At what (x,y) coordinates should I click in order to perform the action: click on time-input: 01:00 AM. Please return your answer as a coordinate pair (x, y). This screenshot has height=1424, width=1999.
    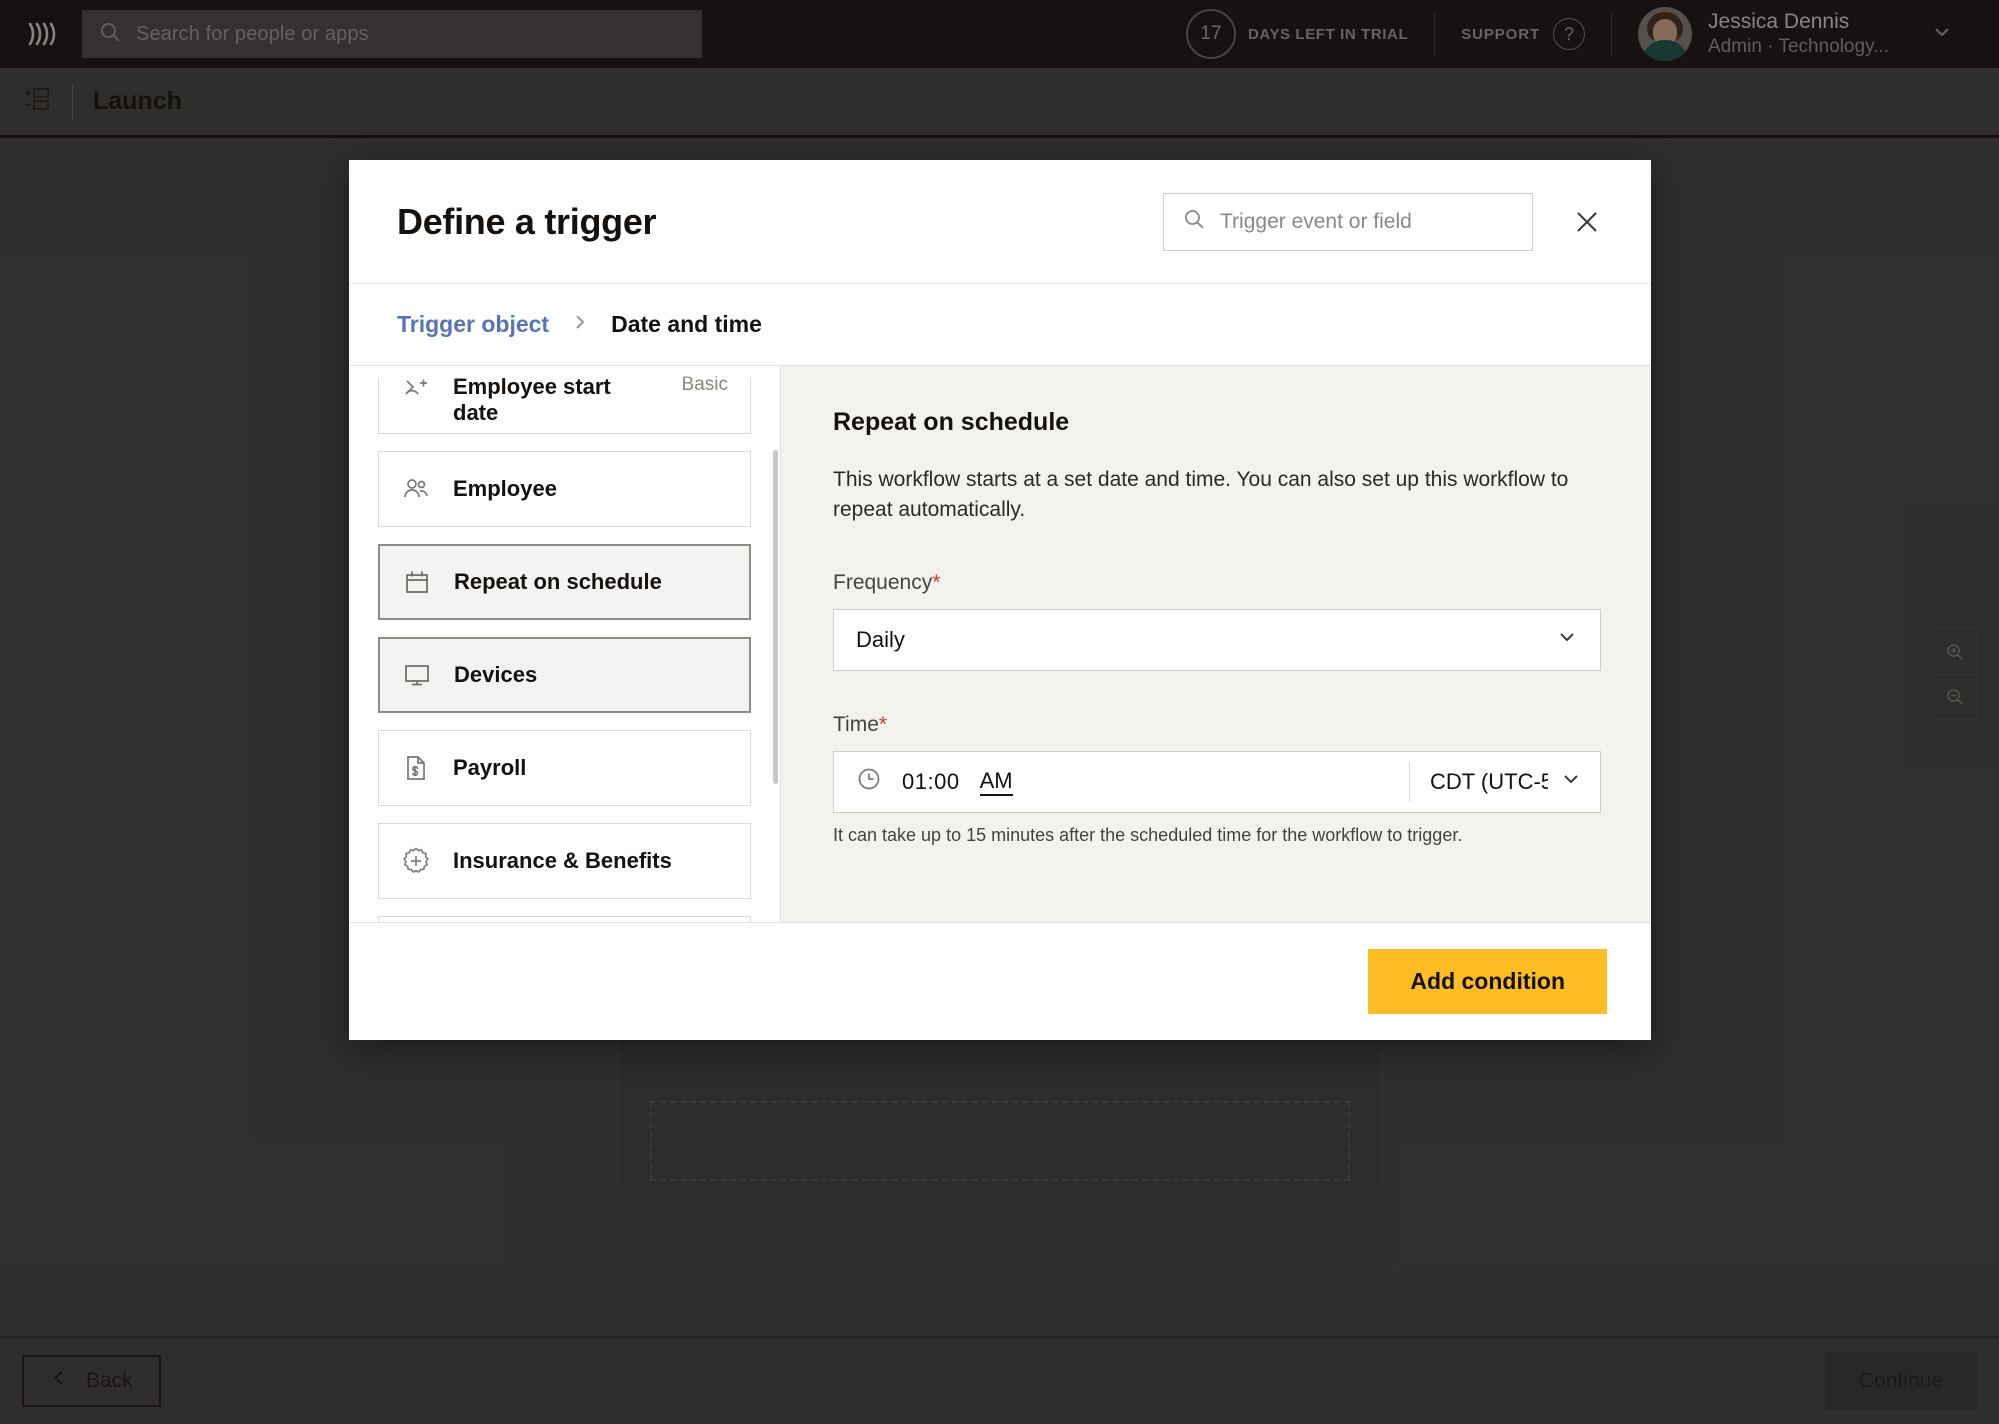
    Looking at the image, I should click on (1121, 781).